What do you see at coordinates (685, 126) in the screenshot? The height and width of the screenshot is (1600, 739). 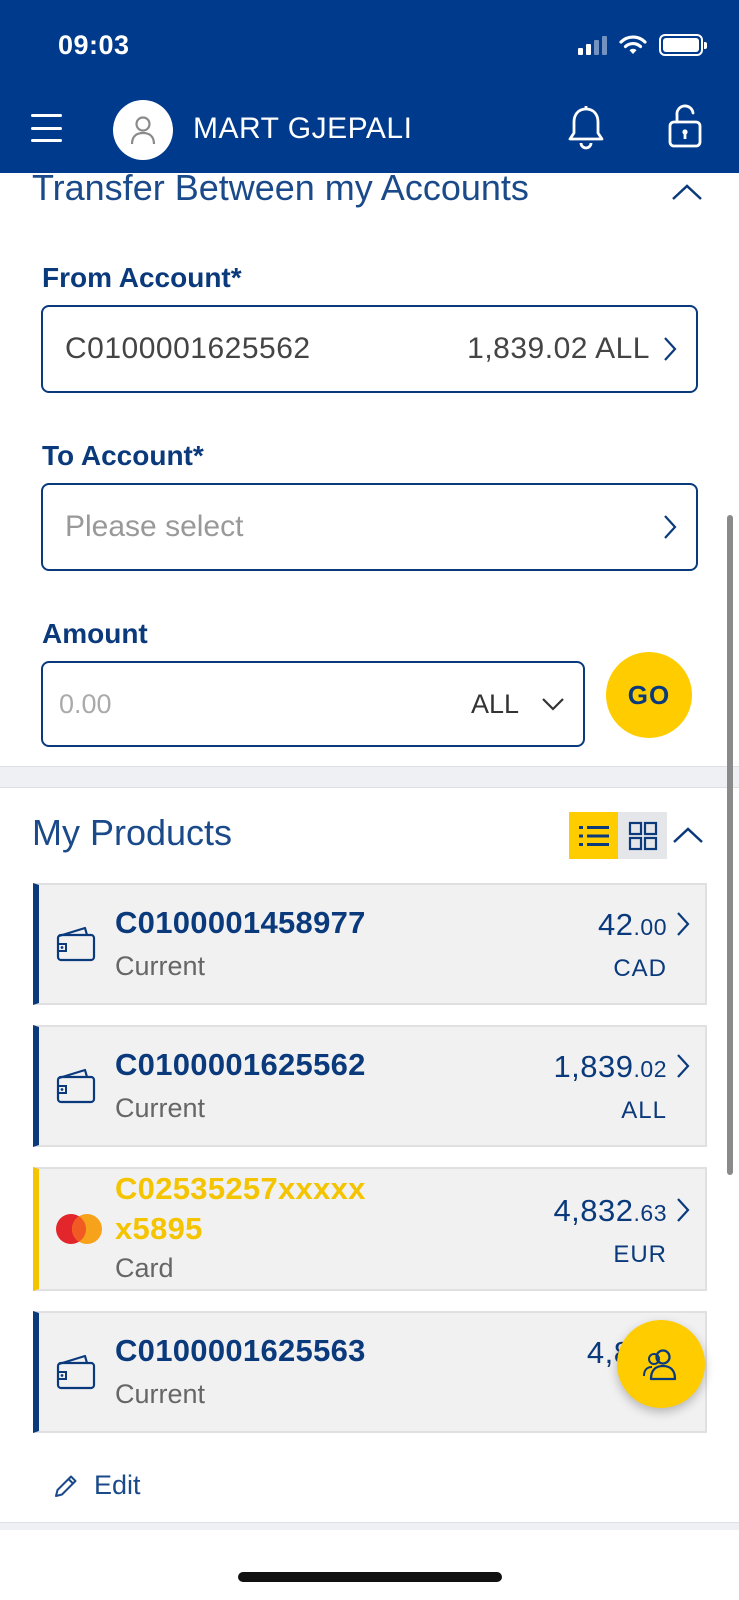 I see `lock-icon` at bounding box center [685, 126].